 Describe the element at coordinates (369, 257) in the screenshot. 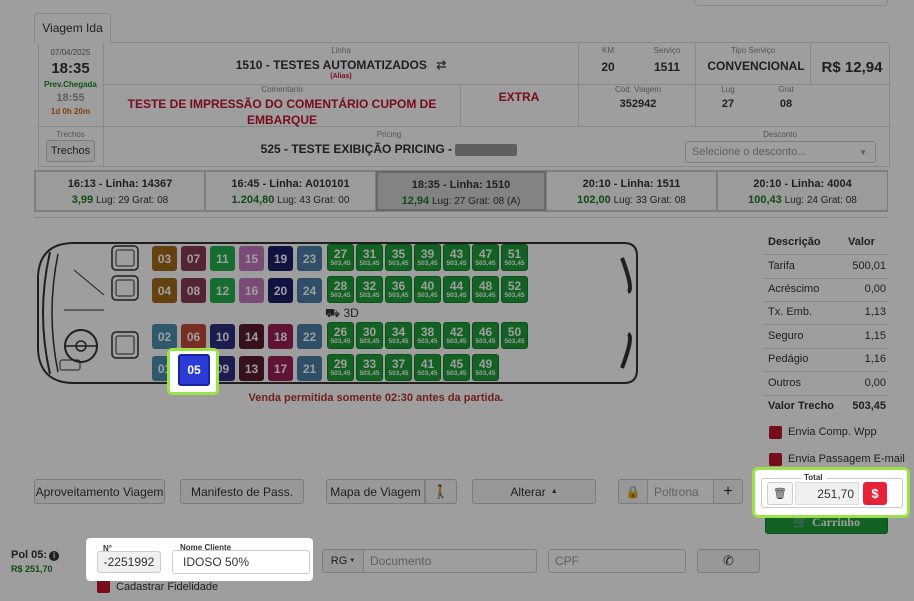

I see `seat-31: 31 503,45` at that location.